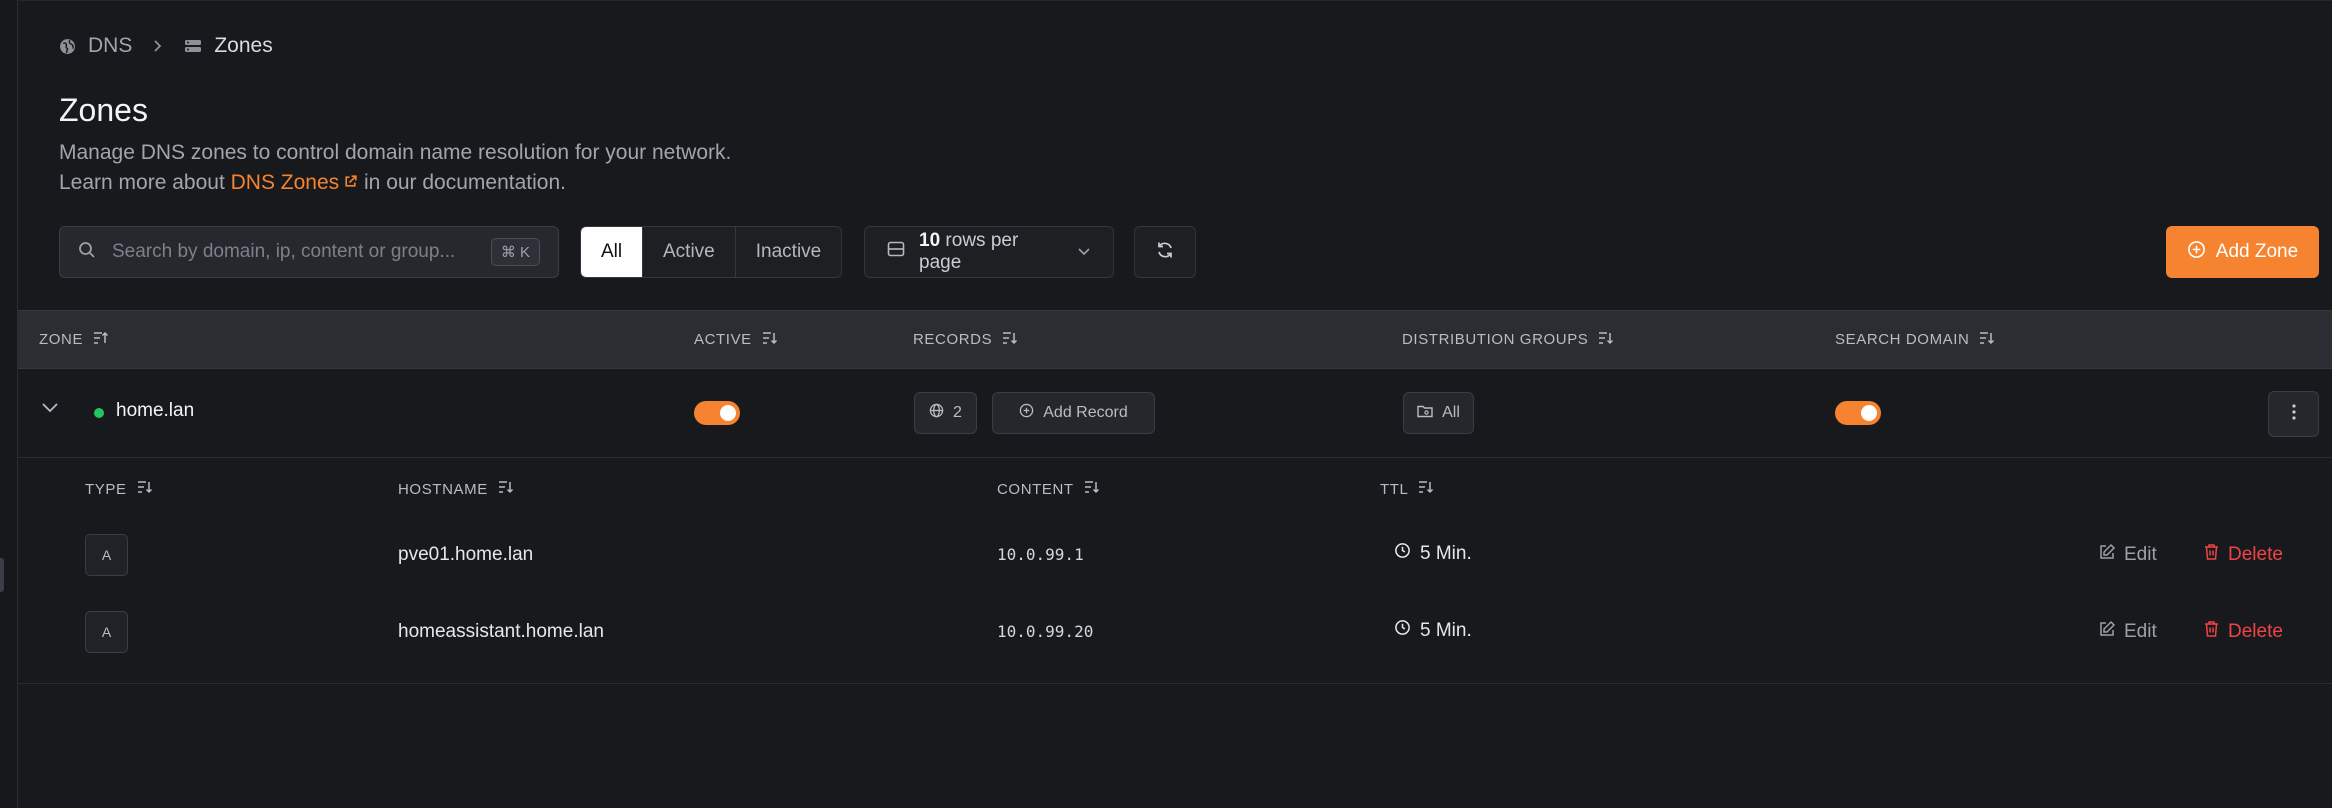 The image size is (2332, 808). Describe the element at coordinates (611, 252) in the screenshot. I see `filter-all: All` at that location.